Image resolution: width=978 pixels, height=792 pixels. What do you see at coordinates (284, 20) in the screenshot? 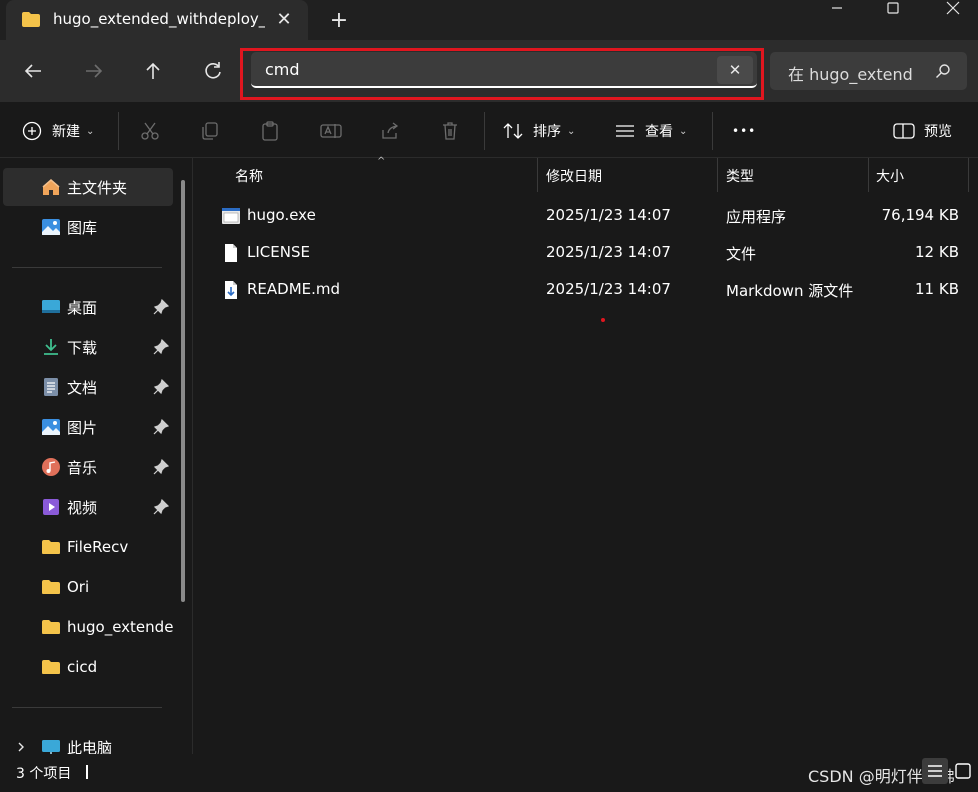
I see `close-tab-button: ✕` at bounding box center [284, 20].